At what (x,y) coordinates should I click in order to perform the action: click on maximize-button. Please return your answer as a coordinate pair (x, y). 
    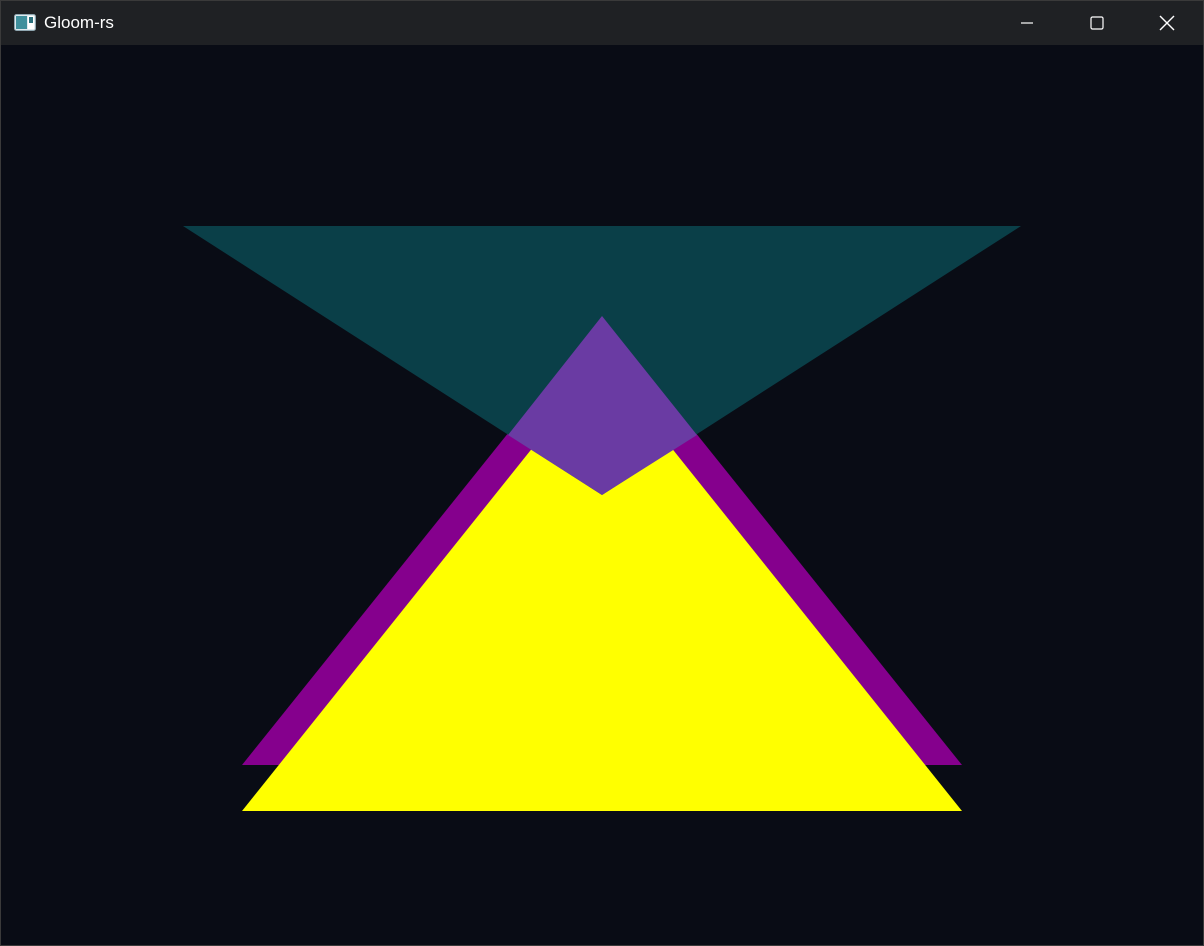
    Looking at the image, I should click on (1097, 23).